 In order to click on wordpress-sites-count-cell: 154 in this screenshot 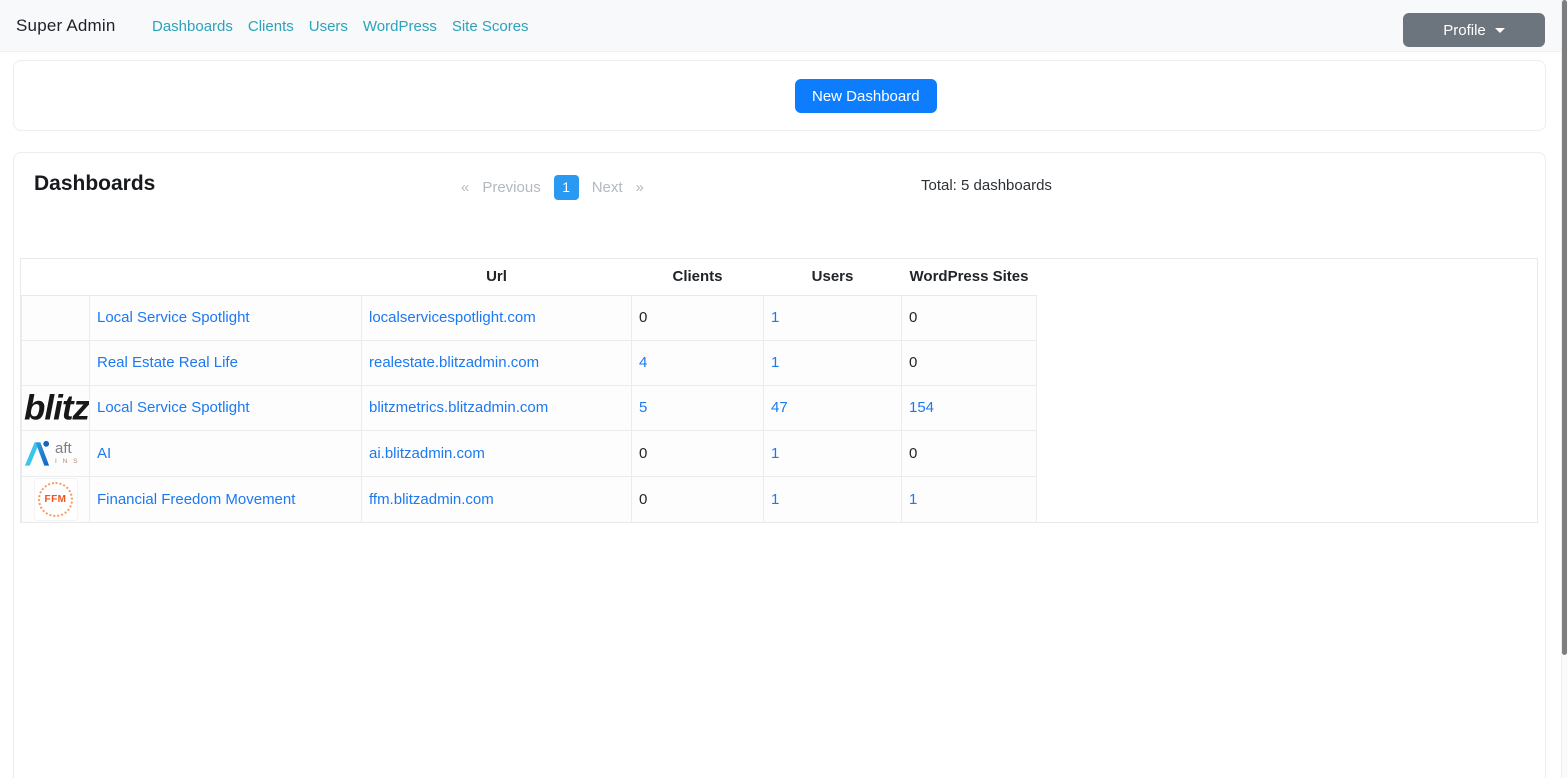, I will do `click(969, 407)`.